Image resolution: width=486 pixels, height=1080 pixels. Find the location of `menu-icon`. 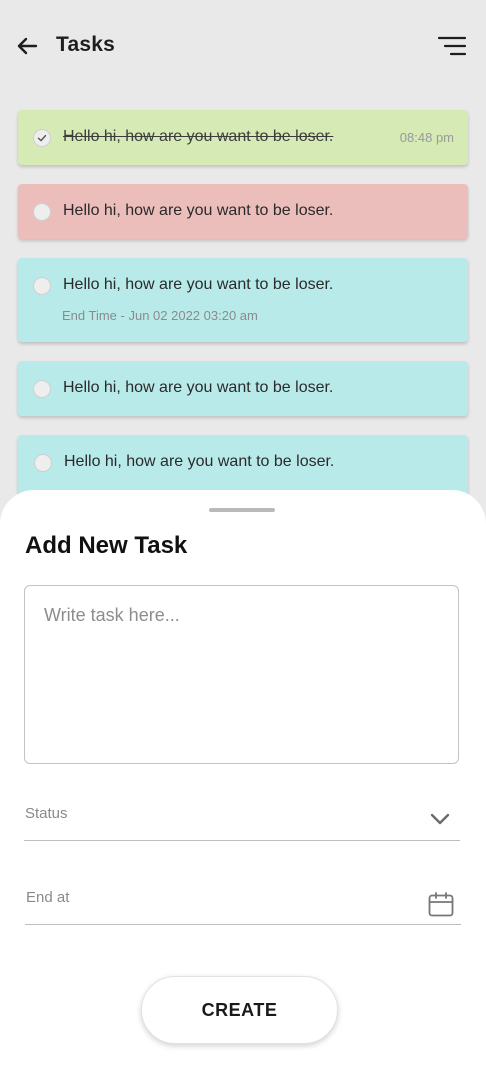

menu-icon is located at coordinates (452, 46).